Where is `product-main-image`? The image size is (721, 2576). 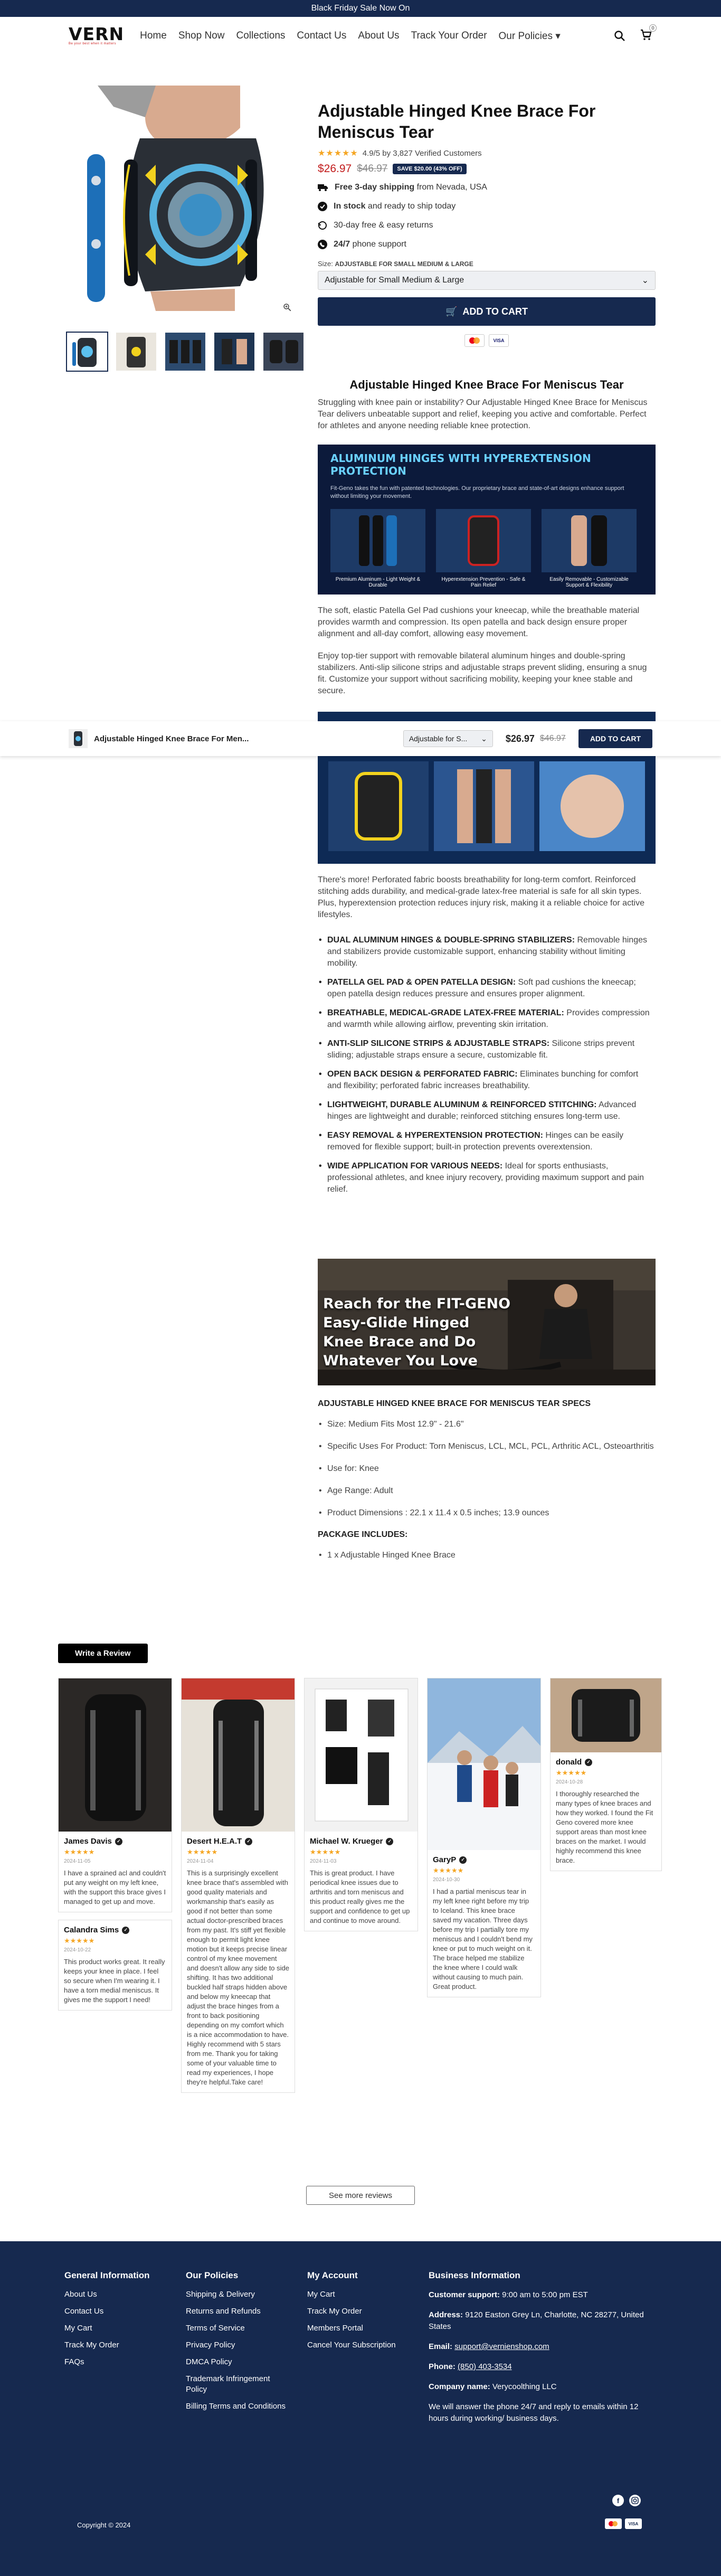 product-main-image is located at coordinates (184, 198).